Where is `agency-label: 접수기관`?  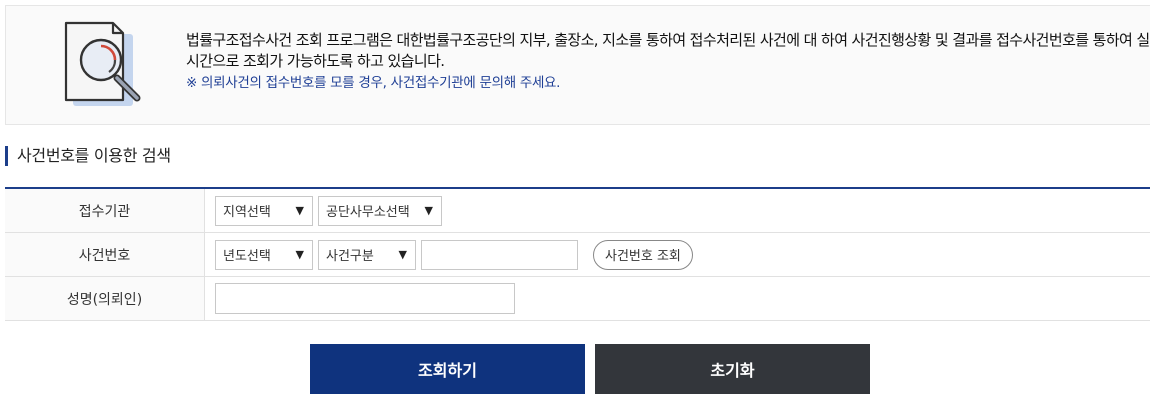 agency-label: 접수기관 is located at coordinates (105, 210).